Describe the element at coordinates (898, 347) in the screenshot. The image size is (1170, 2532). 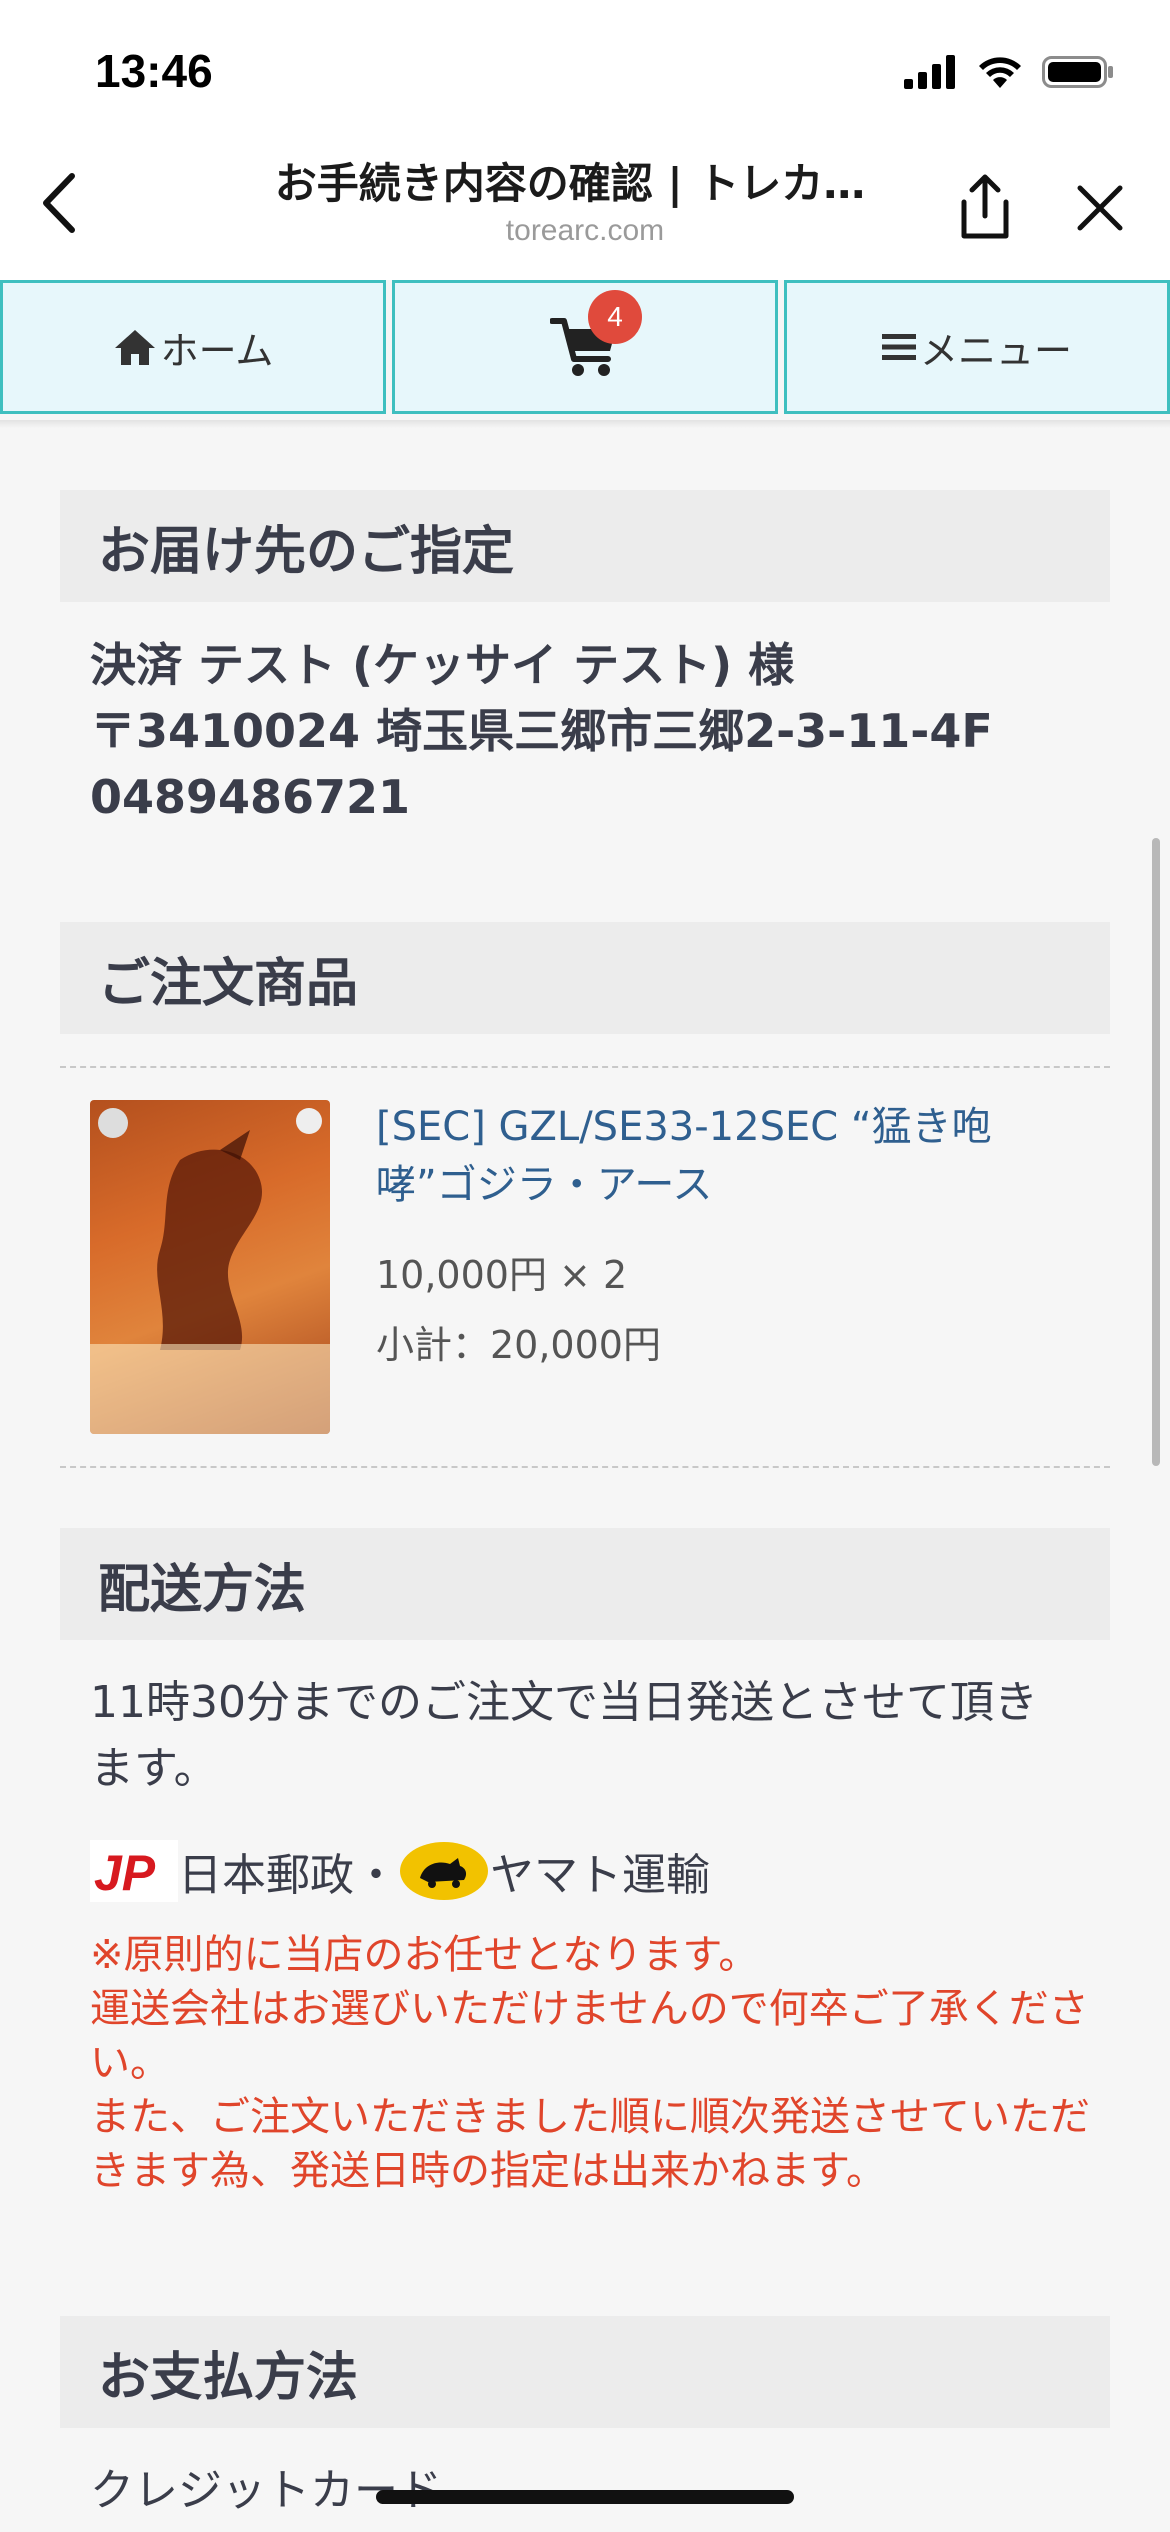
I see `hamburger-icon` at that location.